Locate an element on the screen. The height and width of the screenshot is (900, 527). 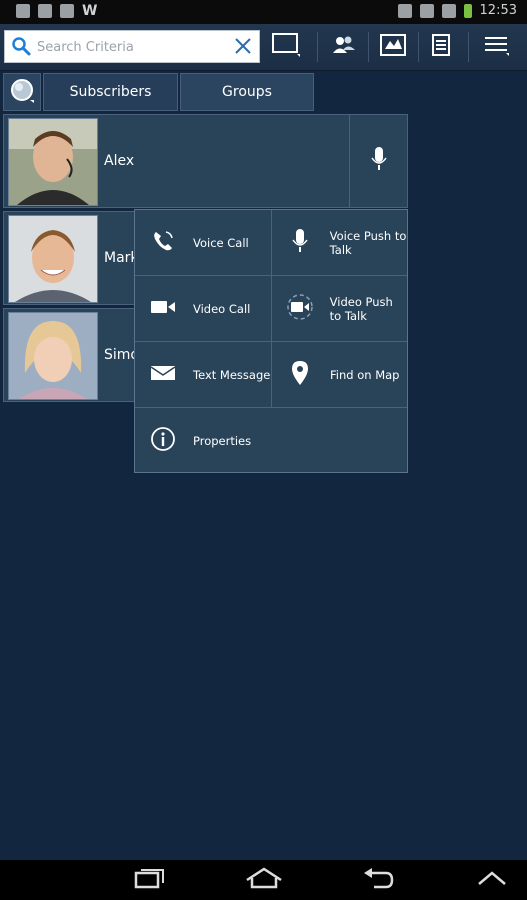
menu-item-text-message: Text Message is located at coordinates (203, 375).